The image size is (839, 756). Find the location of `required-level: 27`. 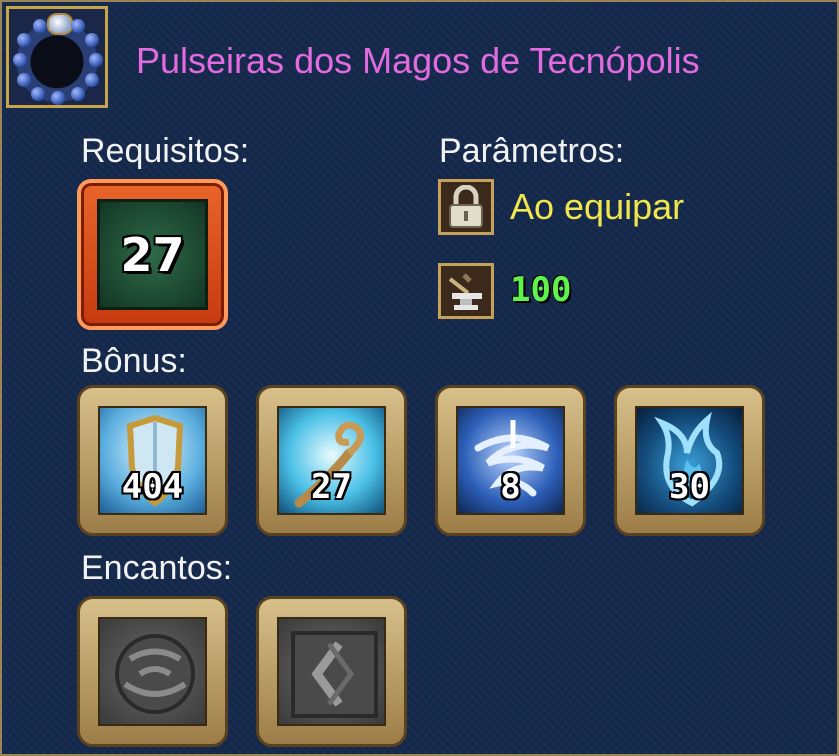

required-level: 27 is located at coordinates (152, 254).